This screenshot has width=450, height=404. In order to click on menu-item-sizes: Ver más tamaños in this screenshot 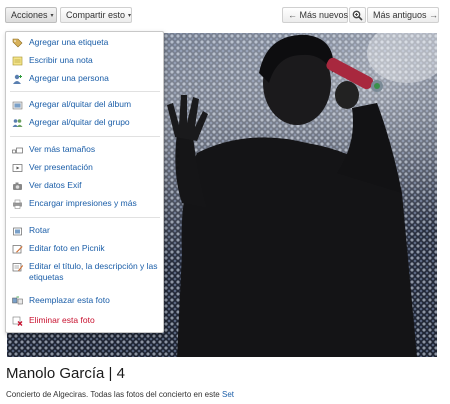, I will do `click(84, 150)`.